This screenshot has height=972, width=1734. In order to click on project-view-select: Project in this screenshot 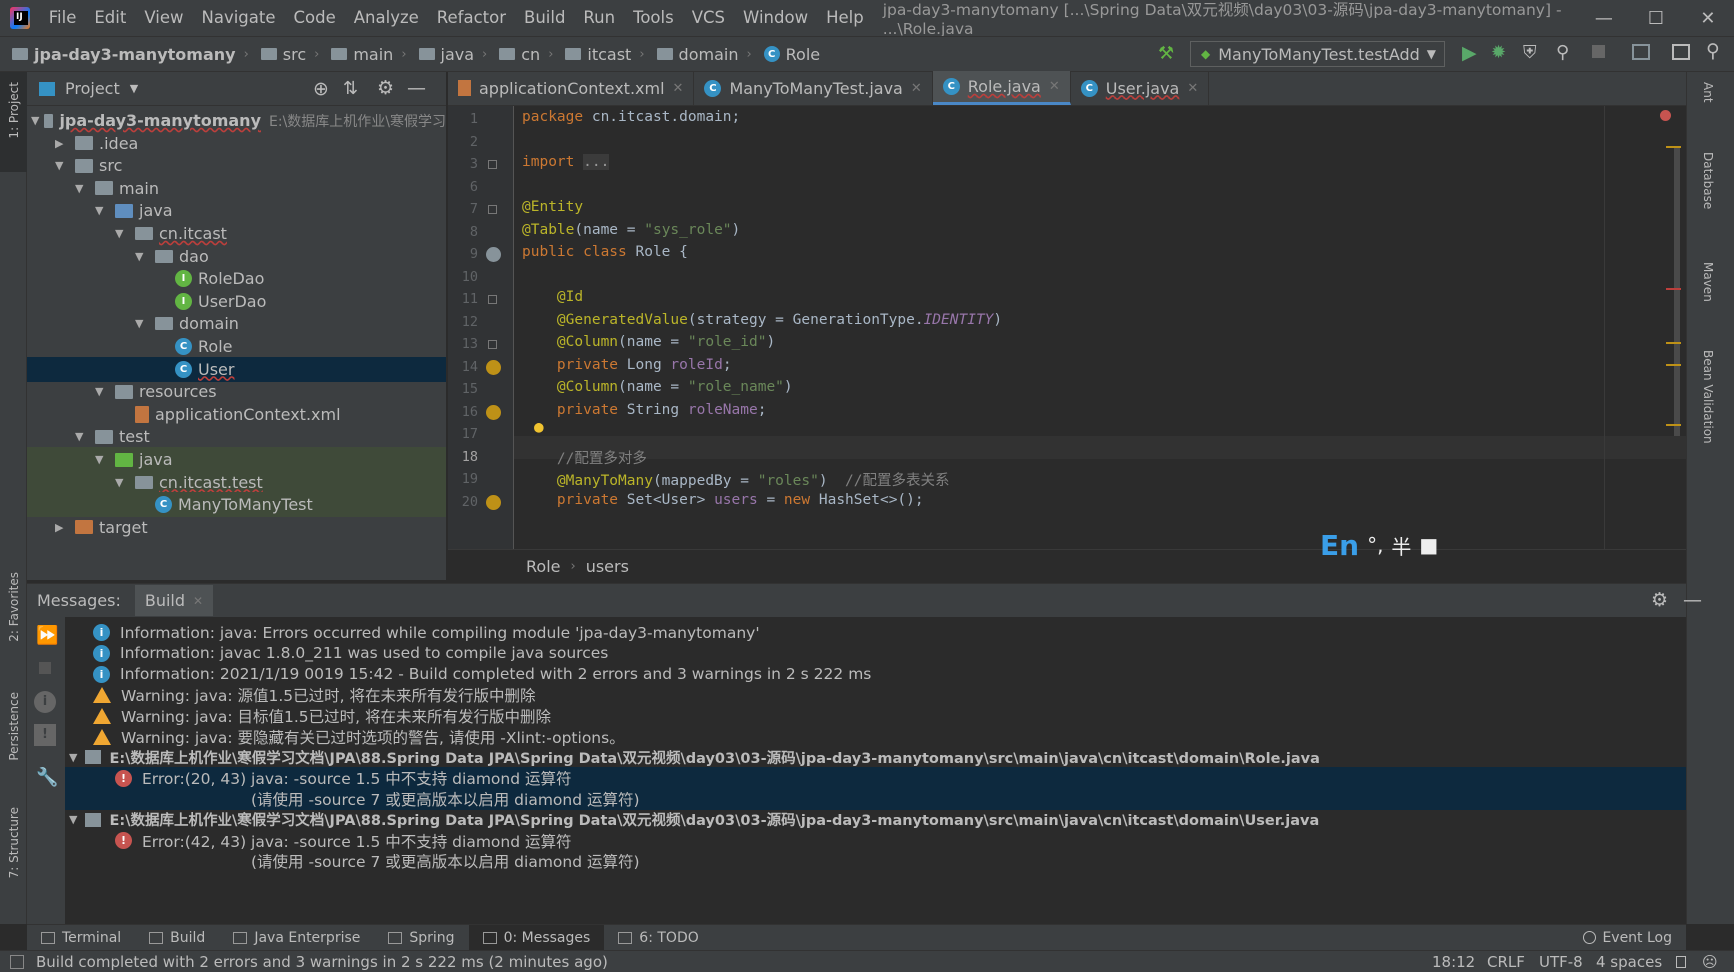, I will do `click(92, 88)`.